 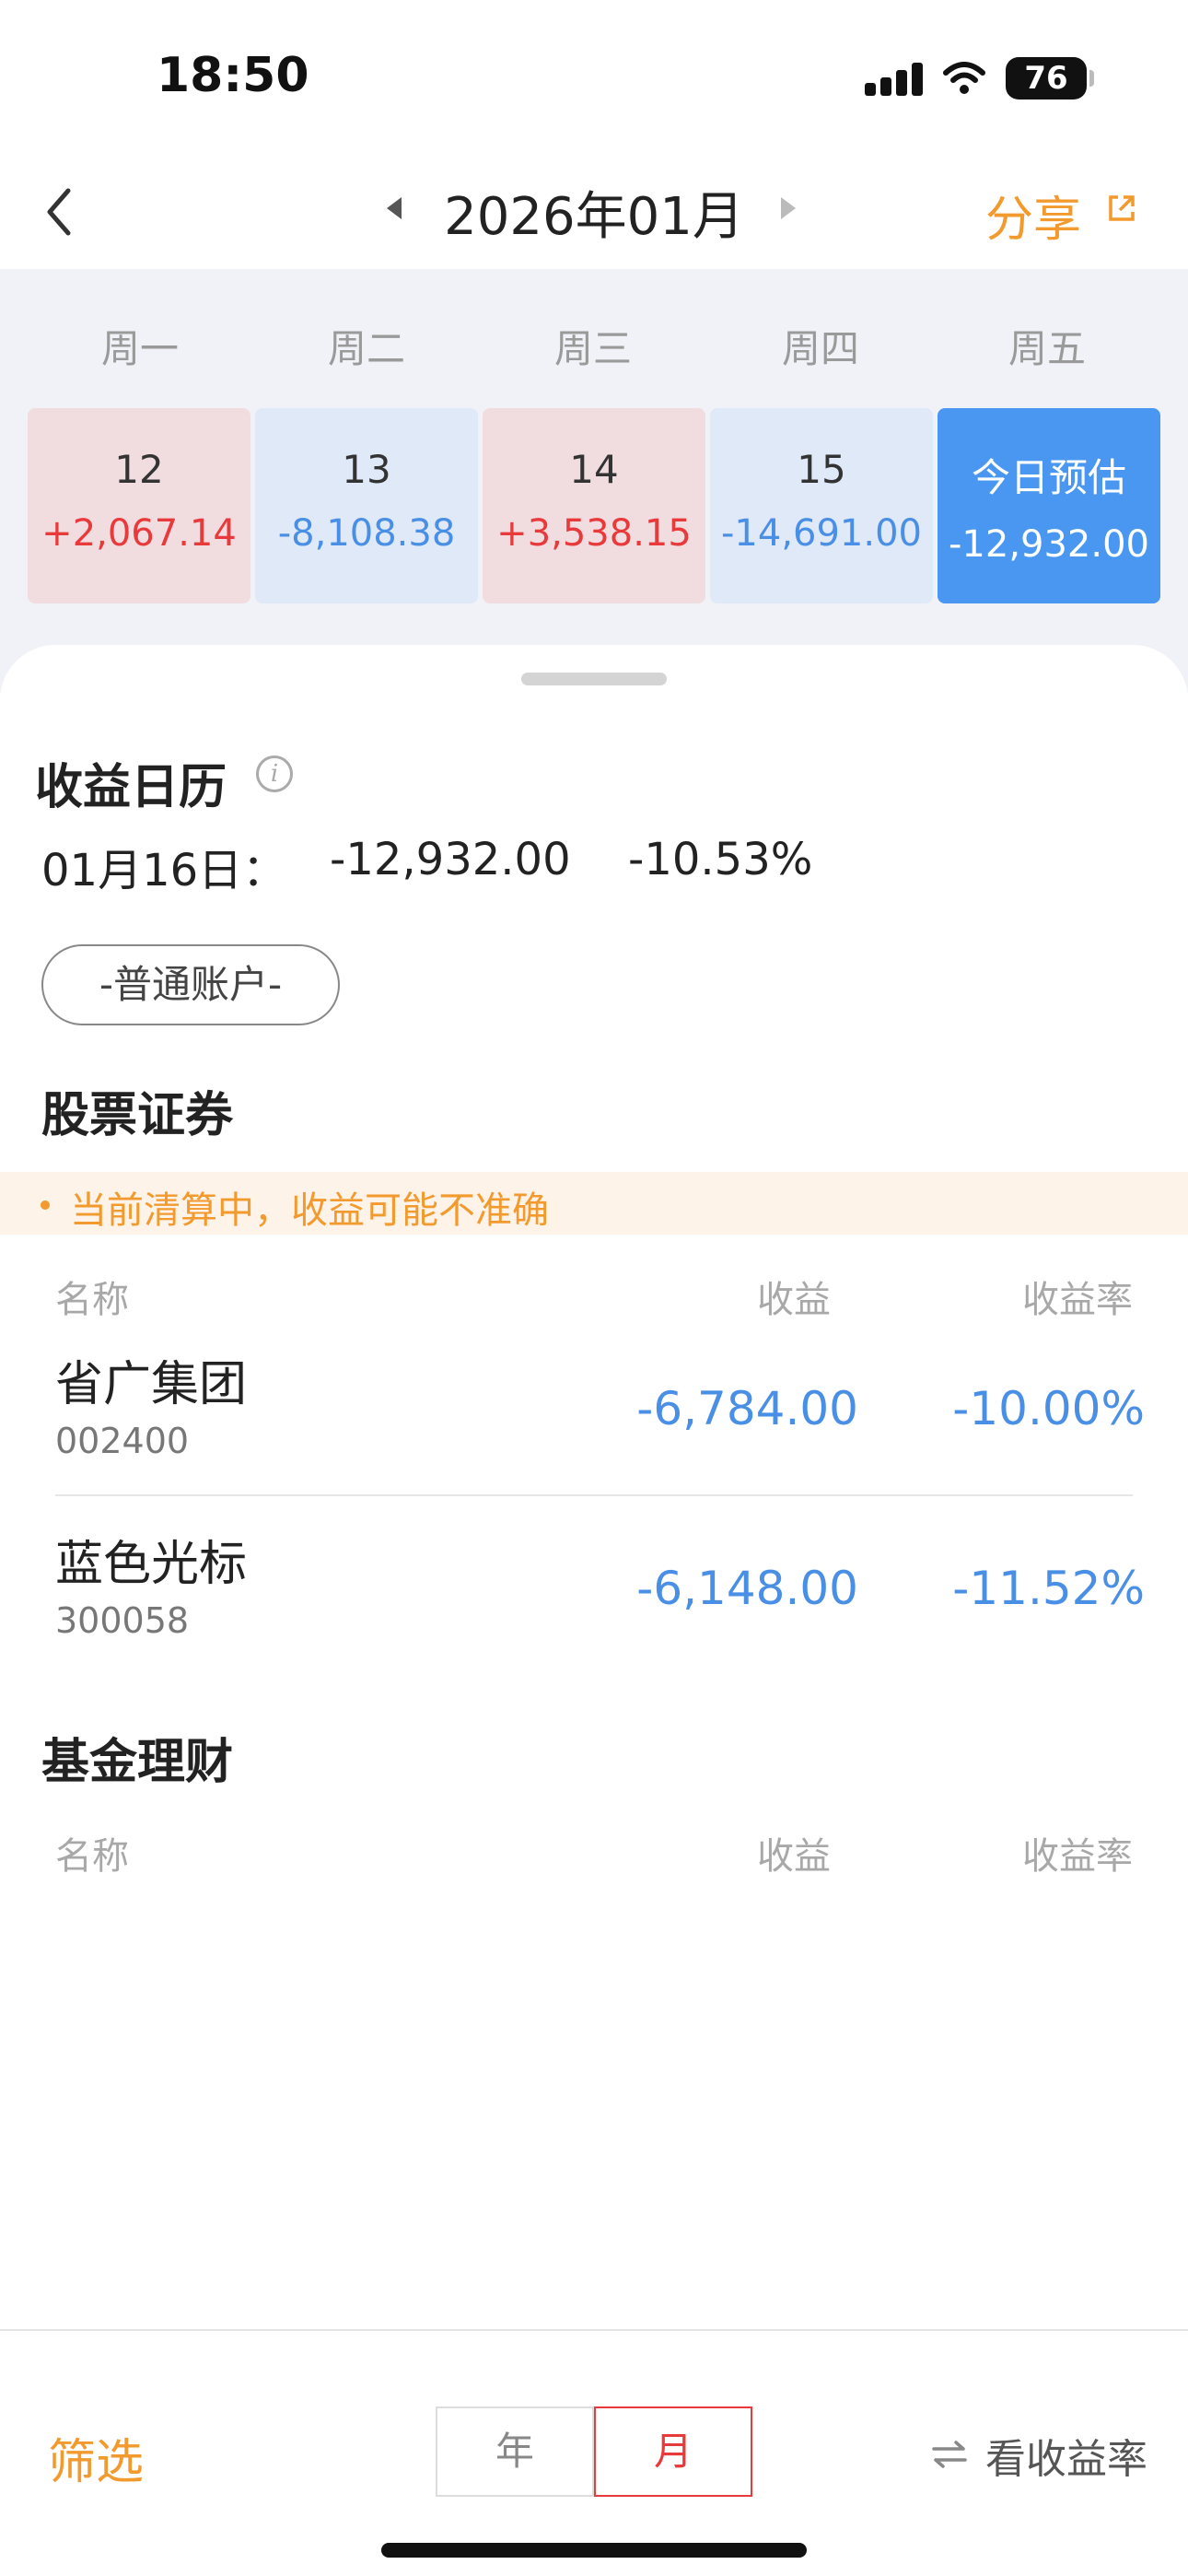 What do you see at coordinates (821, 506) in the screenshot?
I see `day-card-15: 15 -14,691.00` at bounding box center [821, 506].